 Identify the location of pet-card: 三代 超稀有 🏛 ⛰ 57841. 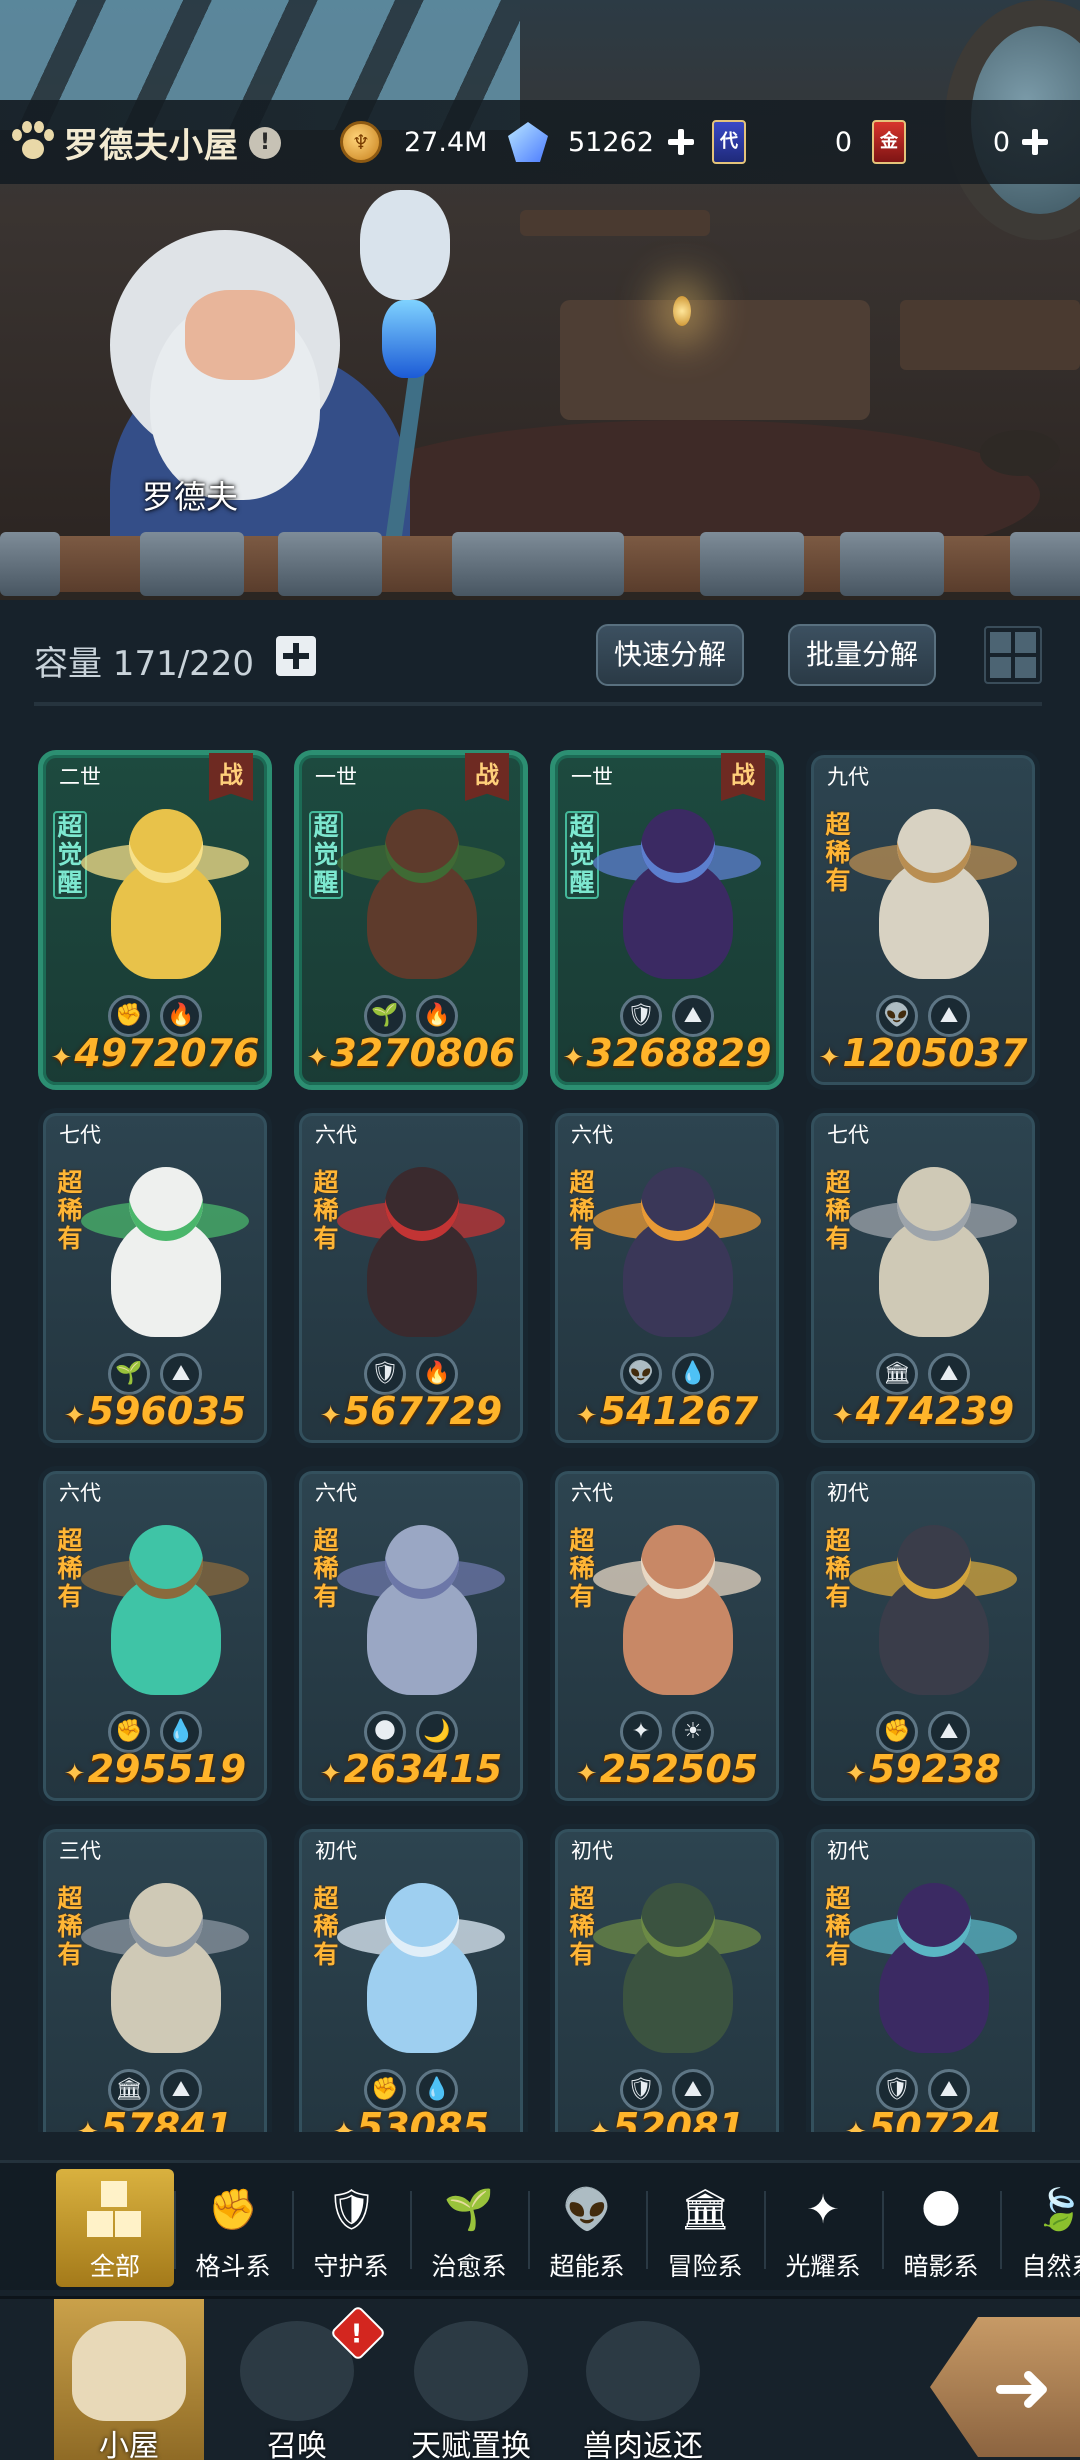
(155, 1978).